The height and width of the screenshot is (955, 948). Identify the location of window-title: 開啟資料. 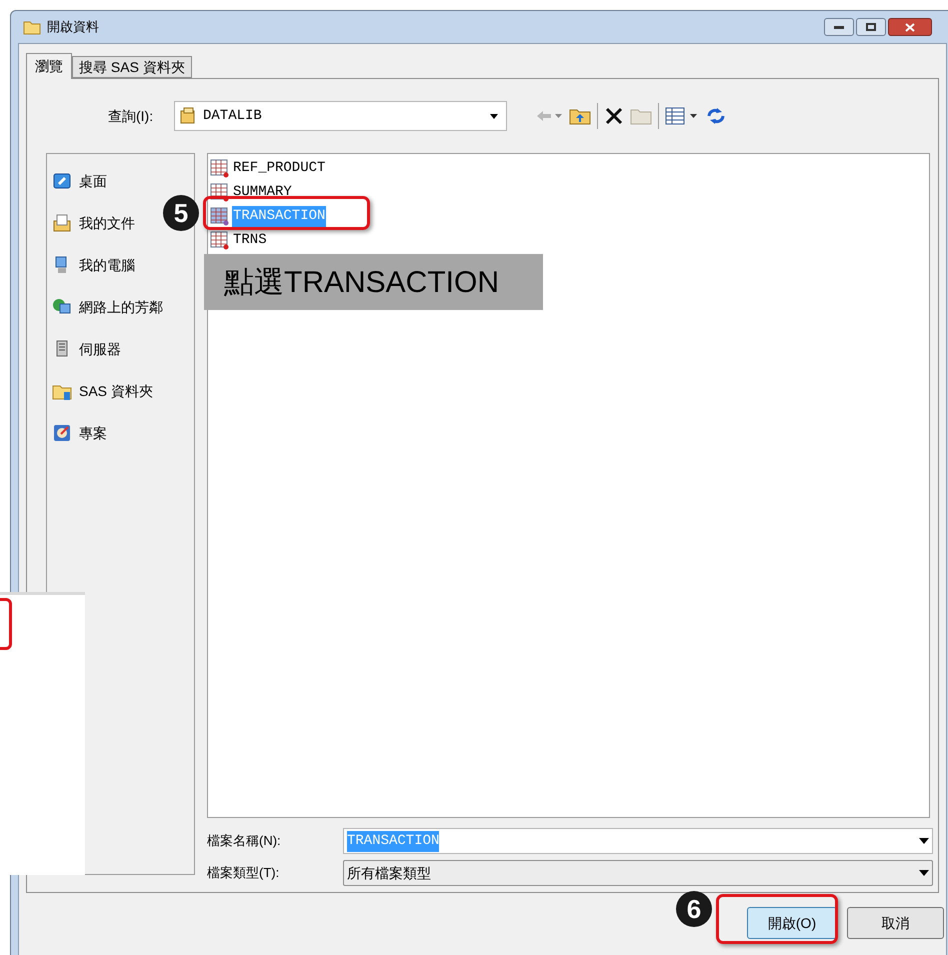
(73, 27).